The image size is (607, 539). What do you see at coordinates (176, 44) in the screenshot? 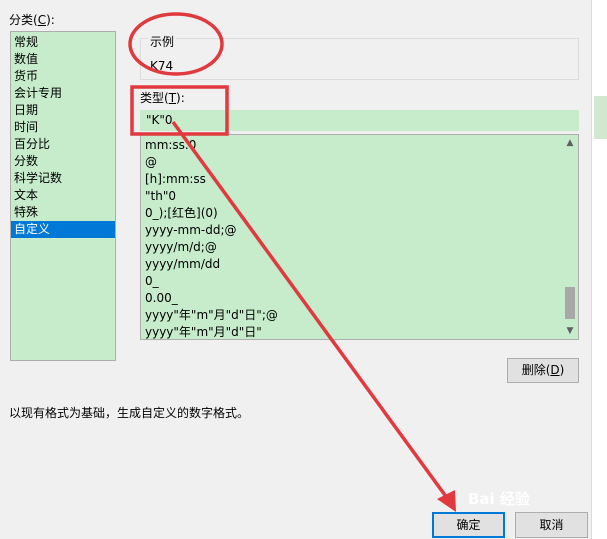
I see `annotation-ellipse` at bounding box center [176, 44].